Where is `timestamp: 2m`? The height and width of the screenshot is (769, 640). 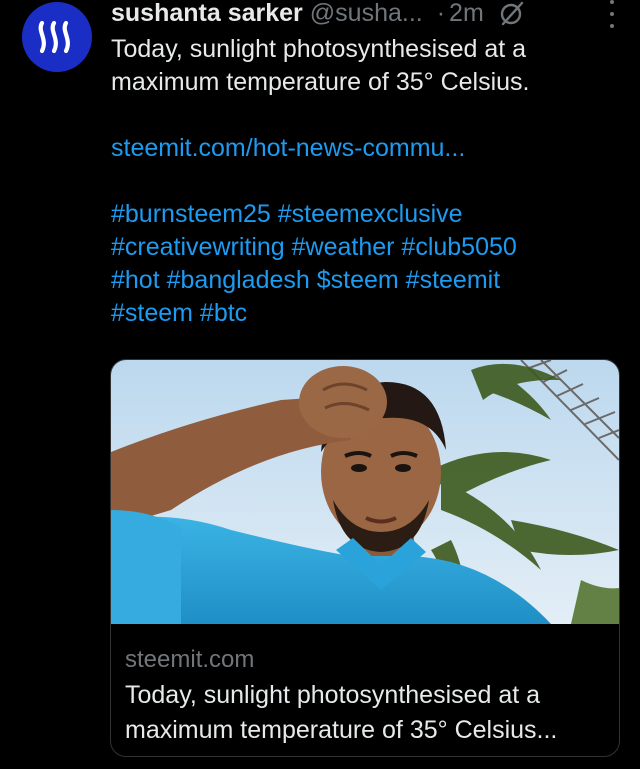
timestamp: 2m is located at coordinates (466, 14).